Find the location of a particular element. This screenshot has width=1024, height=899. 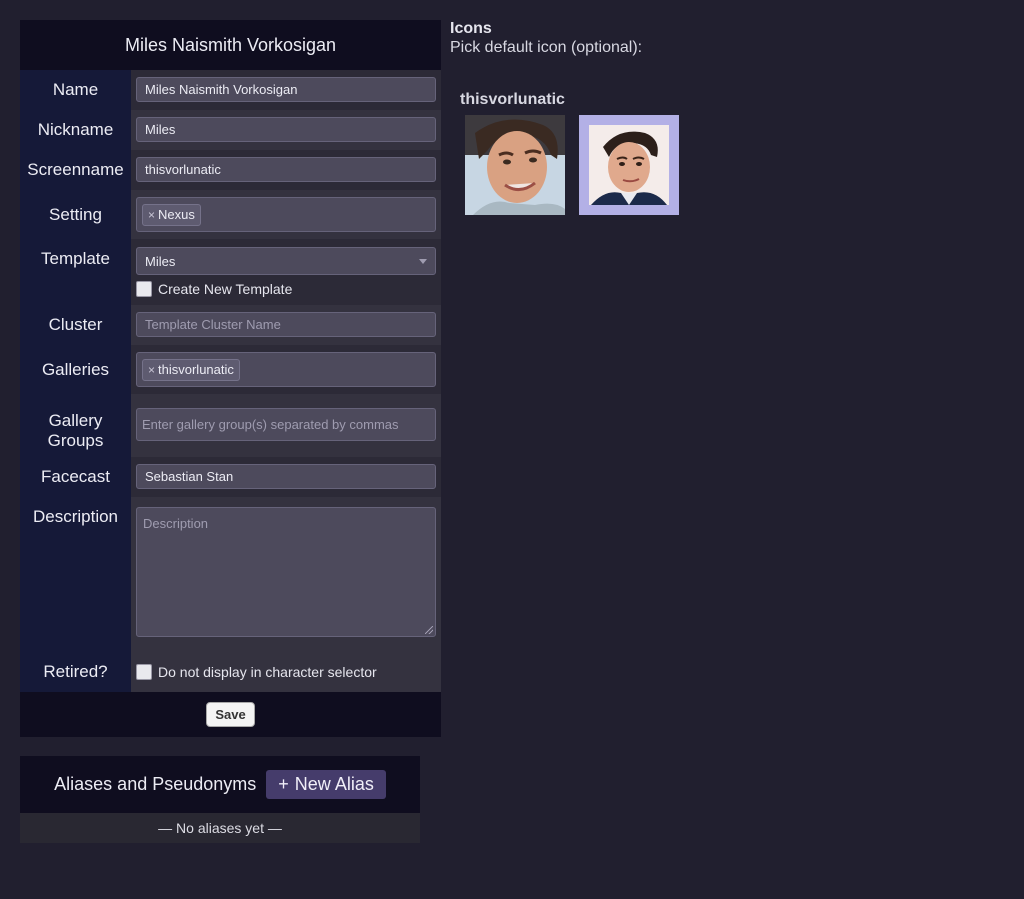

facecast-cell: Sebastian Stan is located at coordinates (286, 477).